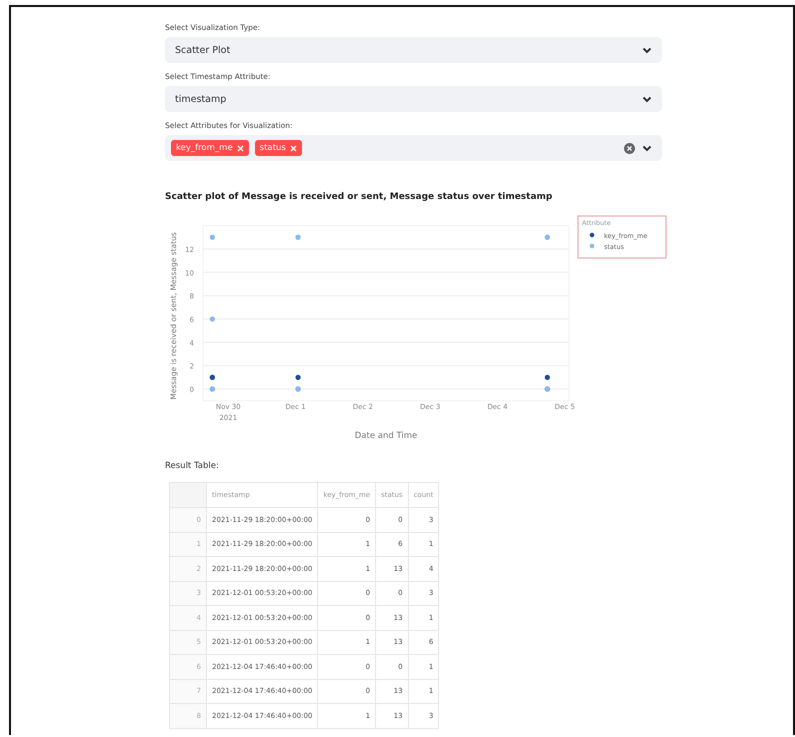  Describe the element at coordinates (359, 197) in the screenshot. I see `chart-title: Scatter plot of Message is received or sent, Message status over timestamp` at that location.